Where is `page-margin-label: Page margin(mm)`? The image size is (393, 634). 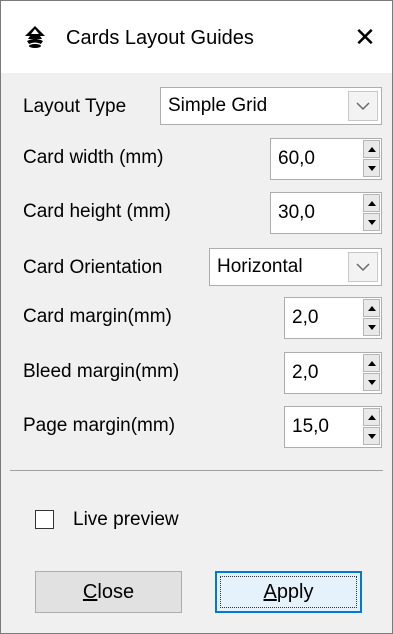
page-margin-label: Page margin(mm) is located at coordinates (99, 425).